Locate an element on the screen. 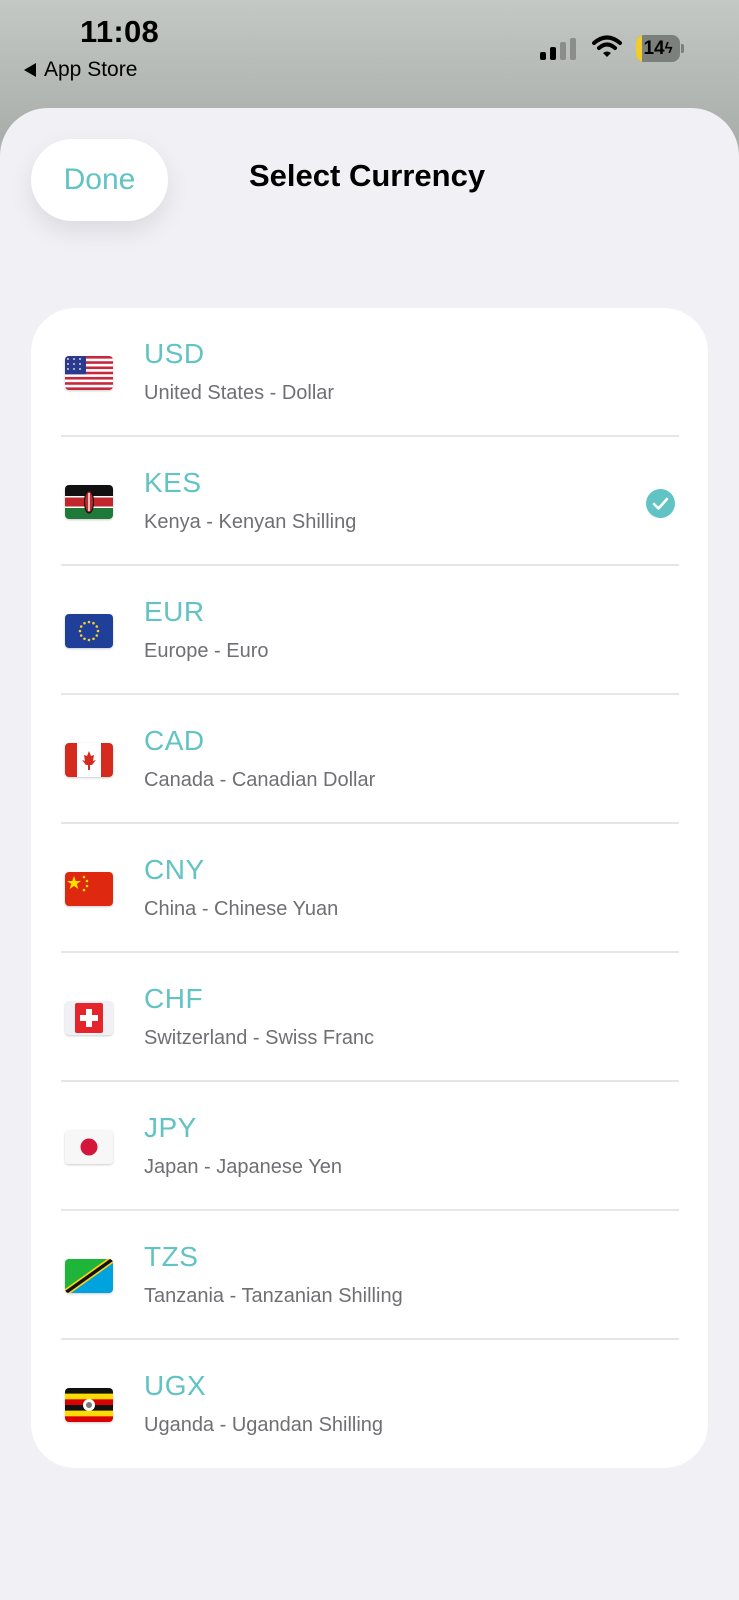 Image resolution: width=739 pixels, height=1600 pixels. currency-row-usd: USD United States - Dollar is located at coordinates (369, 372).